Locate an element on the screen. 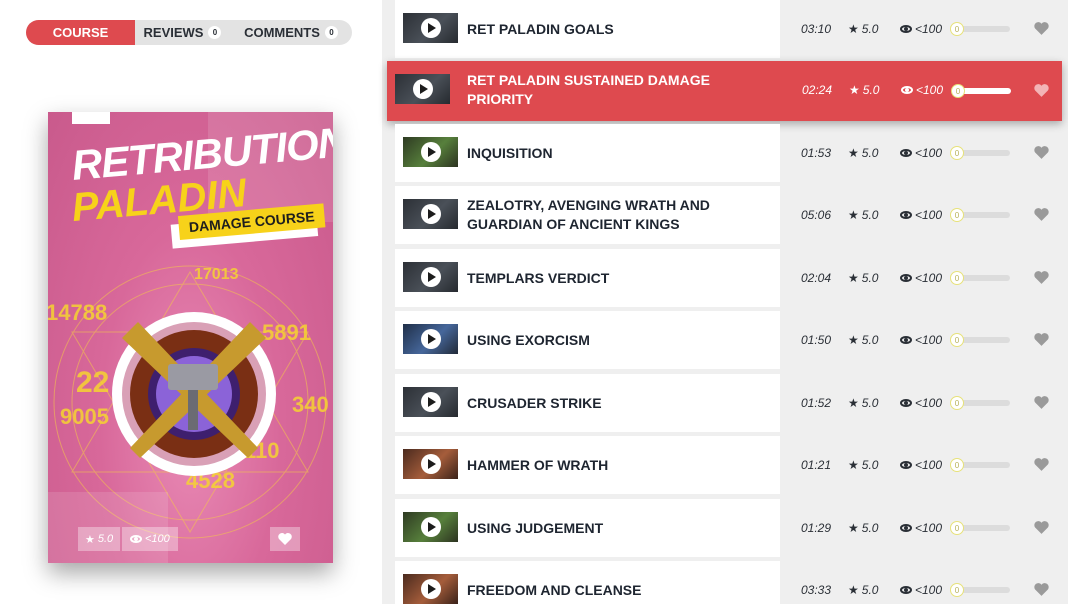  lesson-row: CRUSADER STRIKE 01:52 ★ 5.0 <100 0 is located at coordinates (731, 403).